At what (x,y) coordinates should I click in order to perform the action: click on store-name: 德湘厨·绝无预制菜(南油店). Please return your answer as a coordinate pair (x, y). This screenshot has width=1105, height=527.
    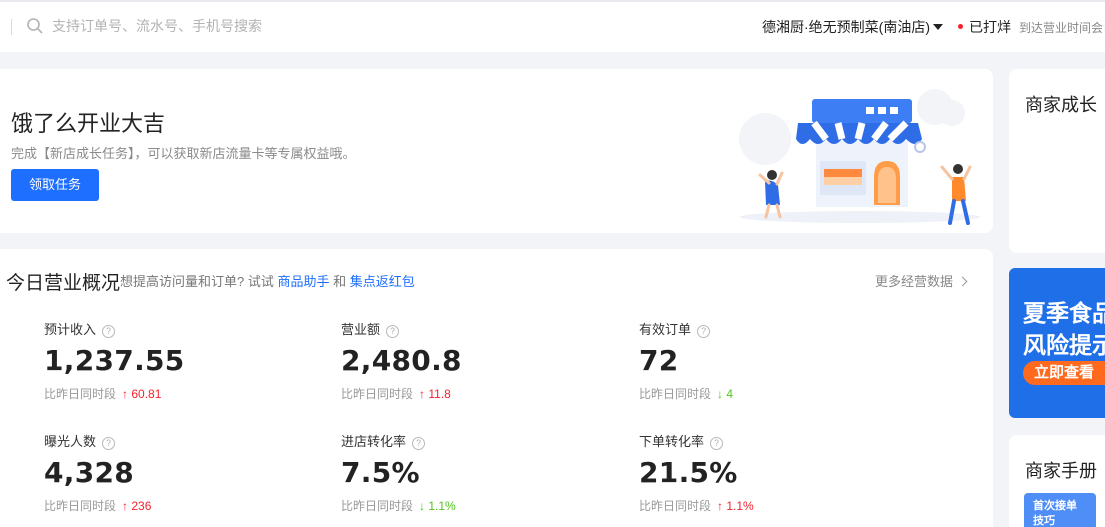
    Looking at the image, I should click on (846, 27).